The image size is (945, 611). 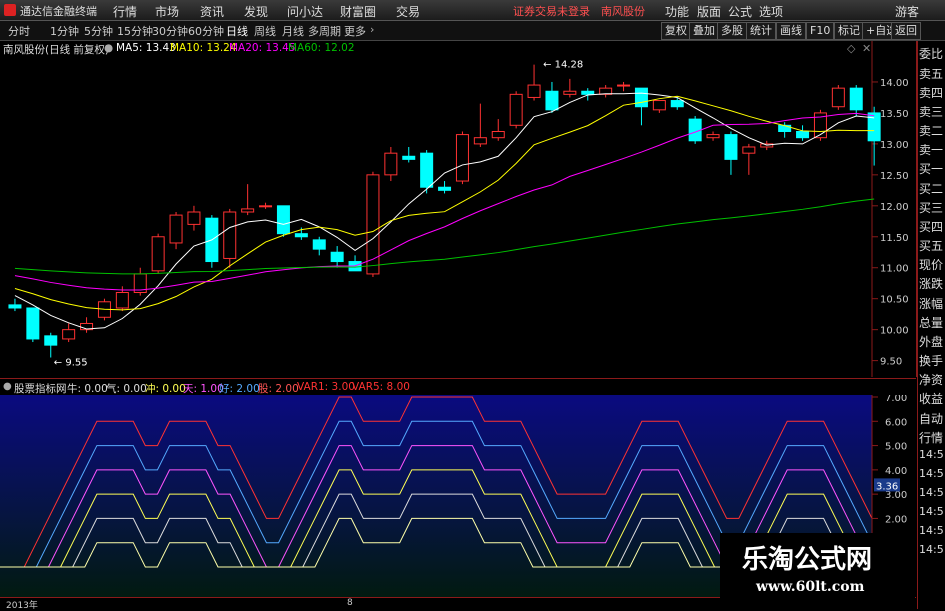 I want to click on sidebar-item: 换手, so click(x=931, y=360).